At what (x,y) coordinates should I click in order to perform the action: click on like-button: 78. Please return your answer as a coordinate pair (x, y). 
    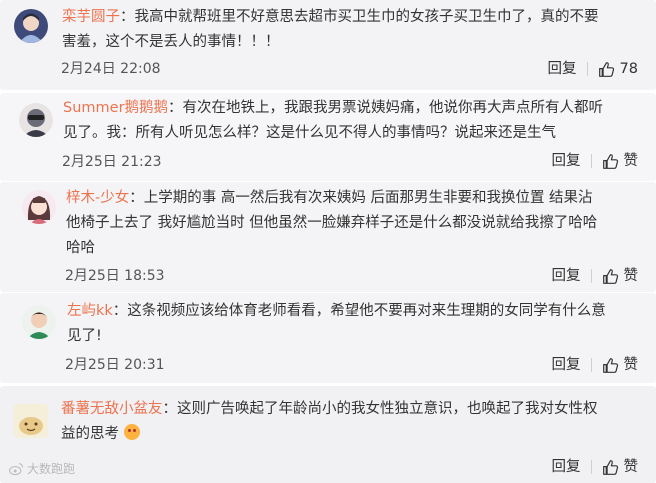
    Looking at the image, I should click on (618, 69).